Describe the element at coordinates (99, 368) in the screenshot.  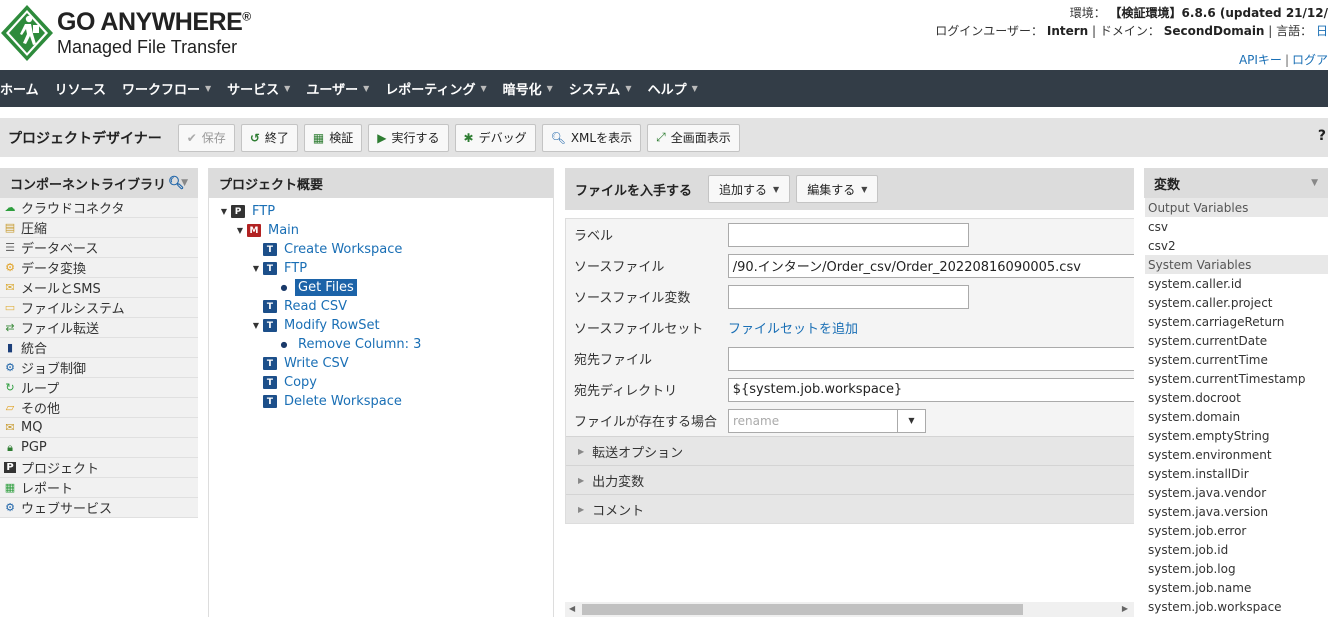
I see `library-item-8: ⚙ ジョブ制御` at that location.